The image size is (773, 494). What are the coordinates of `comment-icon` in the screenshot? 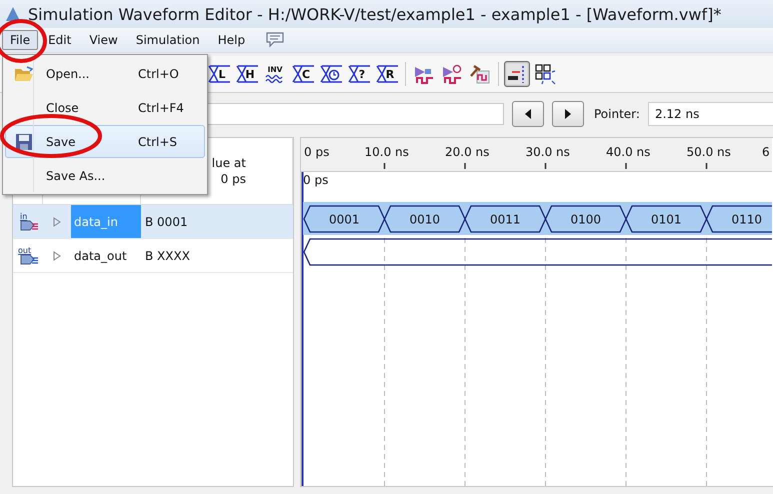 It's located at (275, 40).